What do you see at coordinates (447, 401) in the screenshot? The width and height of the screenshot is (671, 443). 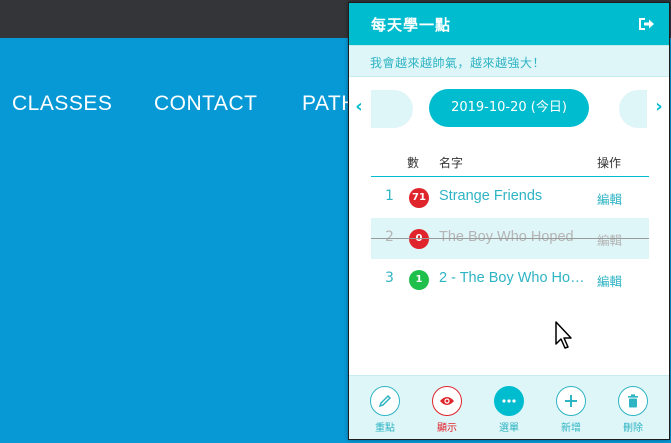 I see `eye-icon` at bounding box center [447, 401].